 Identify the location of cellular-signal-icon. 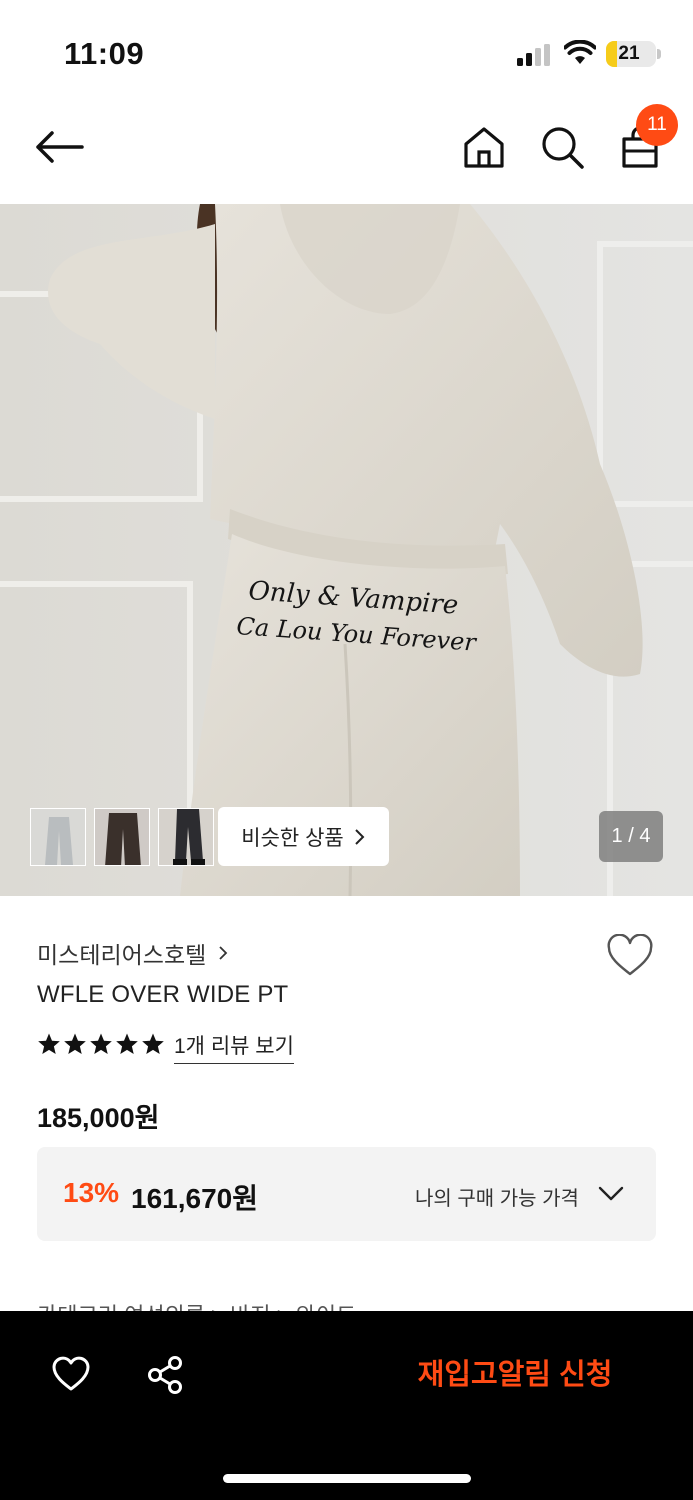
(533, 55).